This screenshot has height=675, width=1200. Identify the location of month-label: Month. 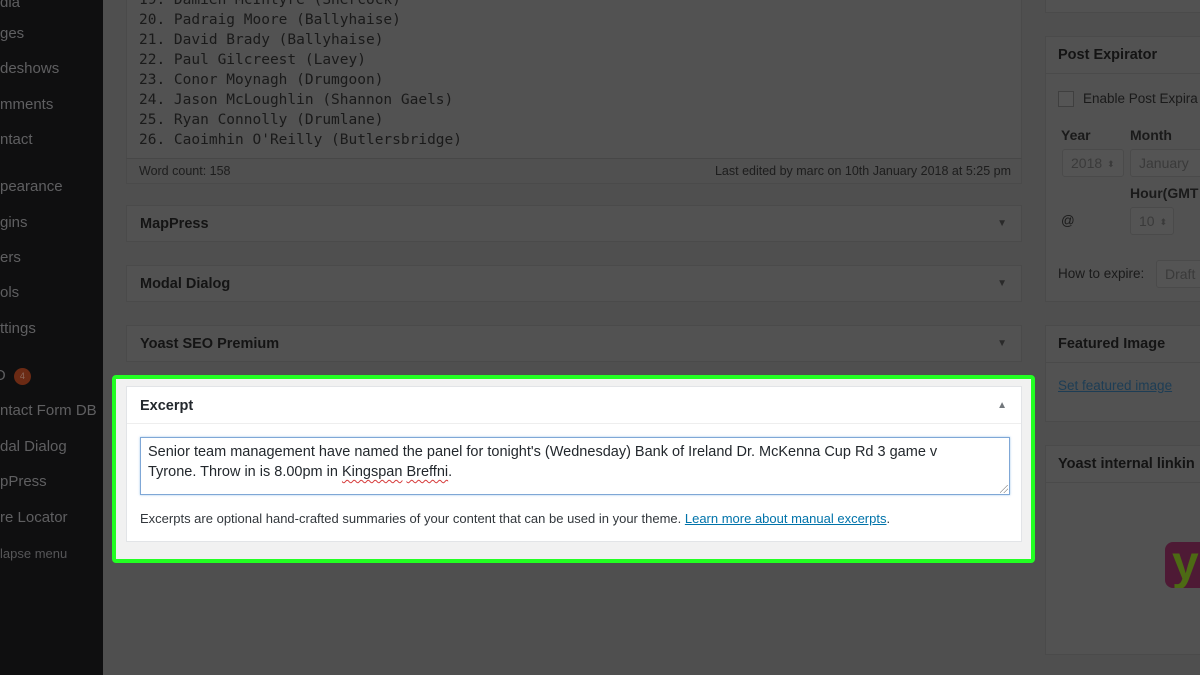
(1151, 135).